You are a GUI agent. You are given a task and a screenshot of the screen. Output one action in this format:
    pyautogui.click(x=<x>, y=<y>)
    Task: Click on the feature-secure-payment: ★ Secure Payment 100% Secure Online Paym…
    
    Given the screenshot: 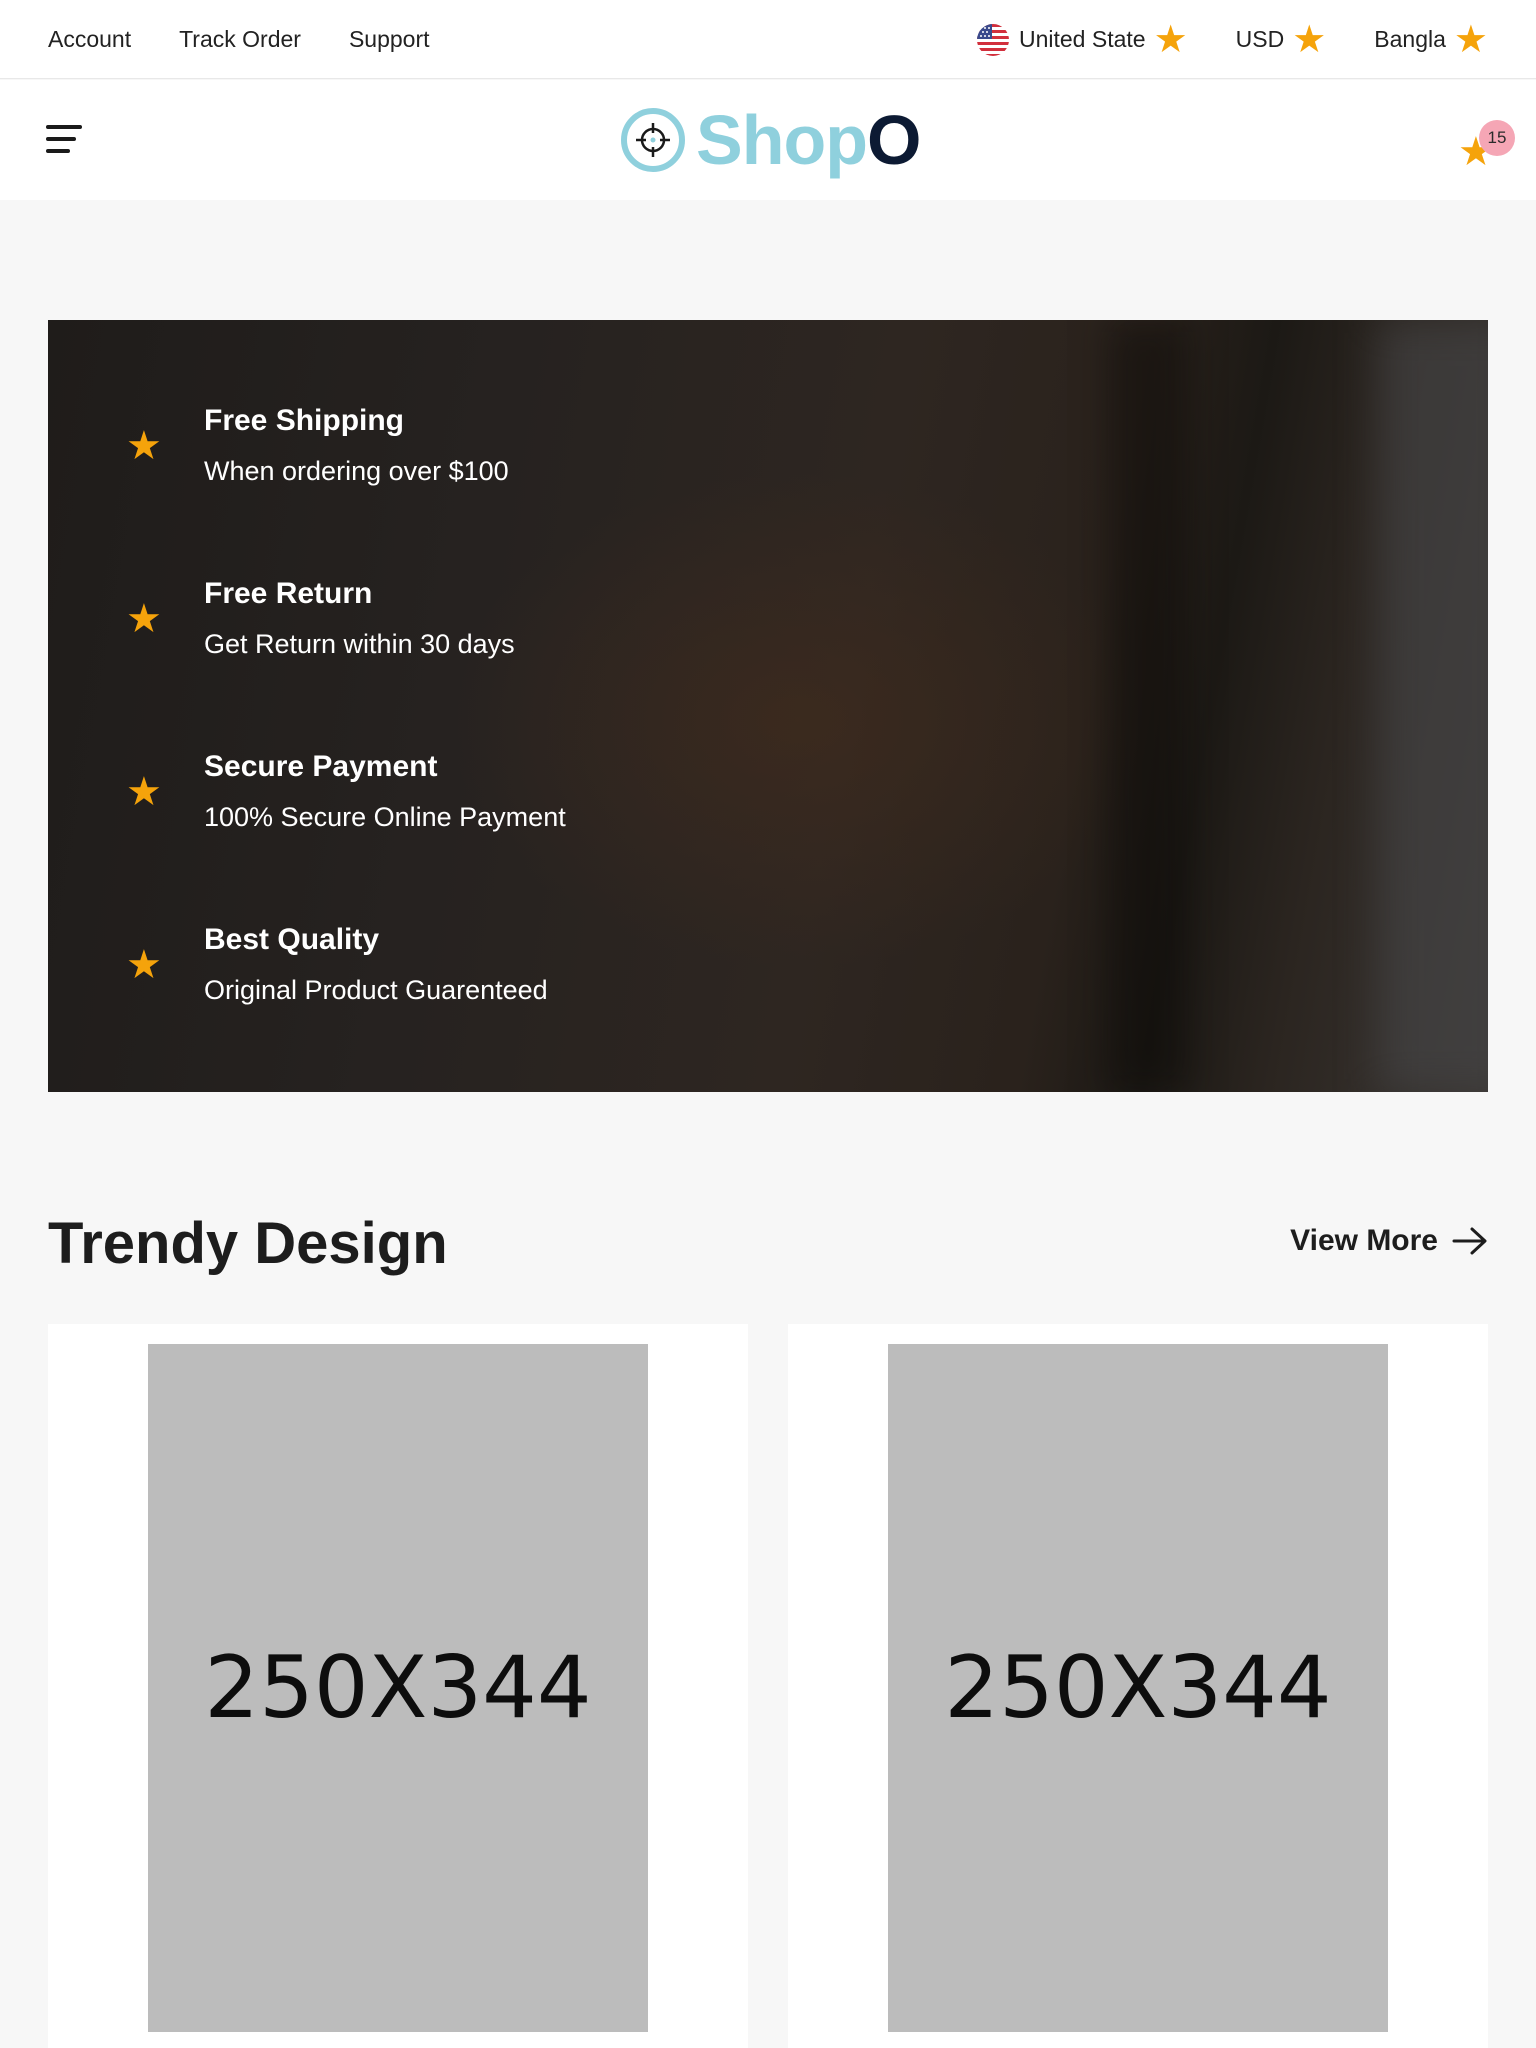 What is the action you would take?
    pyautogui.click(x=398, y=800)
    